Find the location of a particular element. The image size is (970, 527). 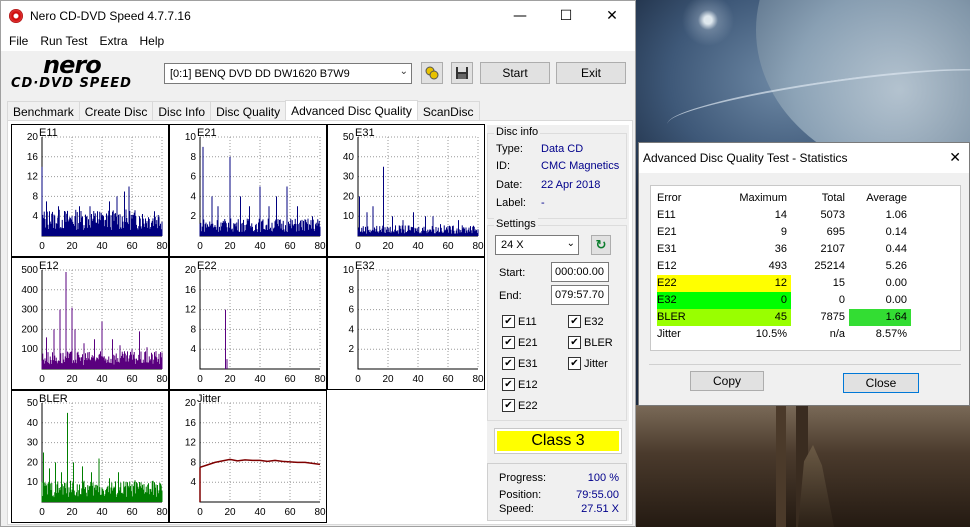

tab-disc-quality: Disc Quality is located at coordinates (248, 111).